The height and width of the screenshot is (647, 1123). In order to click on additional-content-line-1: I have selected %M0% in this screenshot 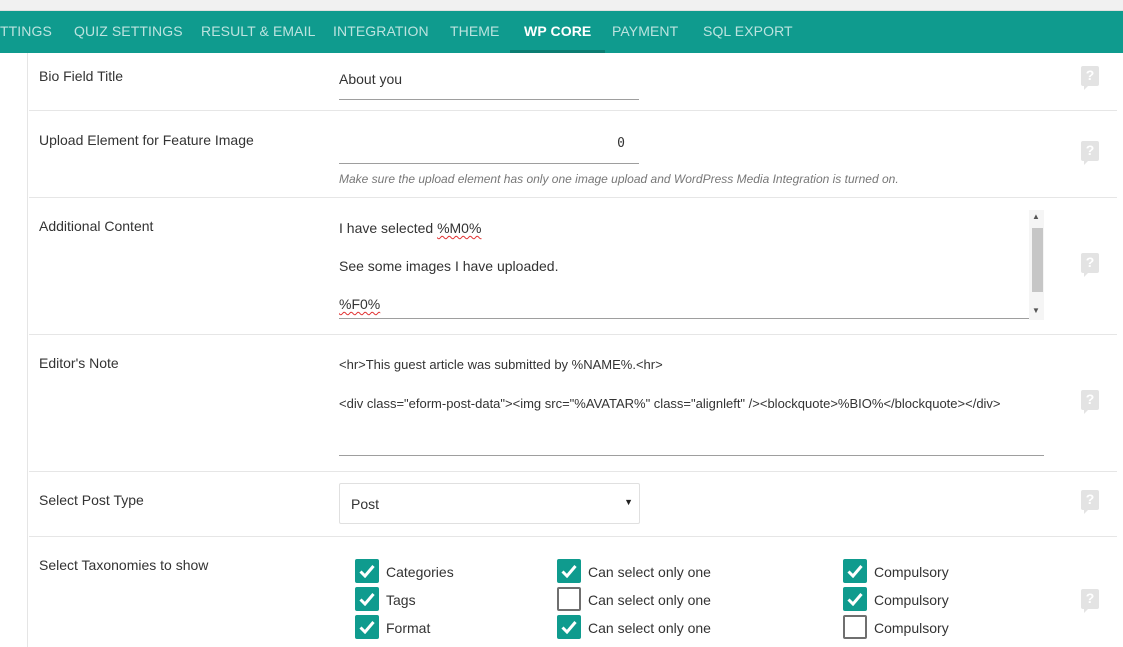, I will do `click(410, 228)`.